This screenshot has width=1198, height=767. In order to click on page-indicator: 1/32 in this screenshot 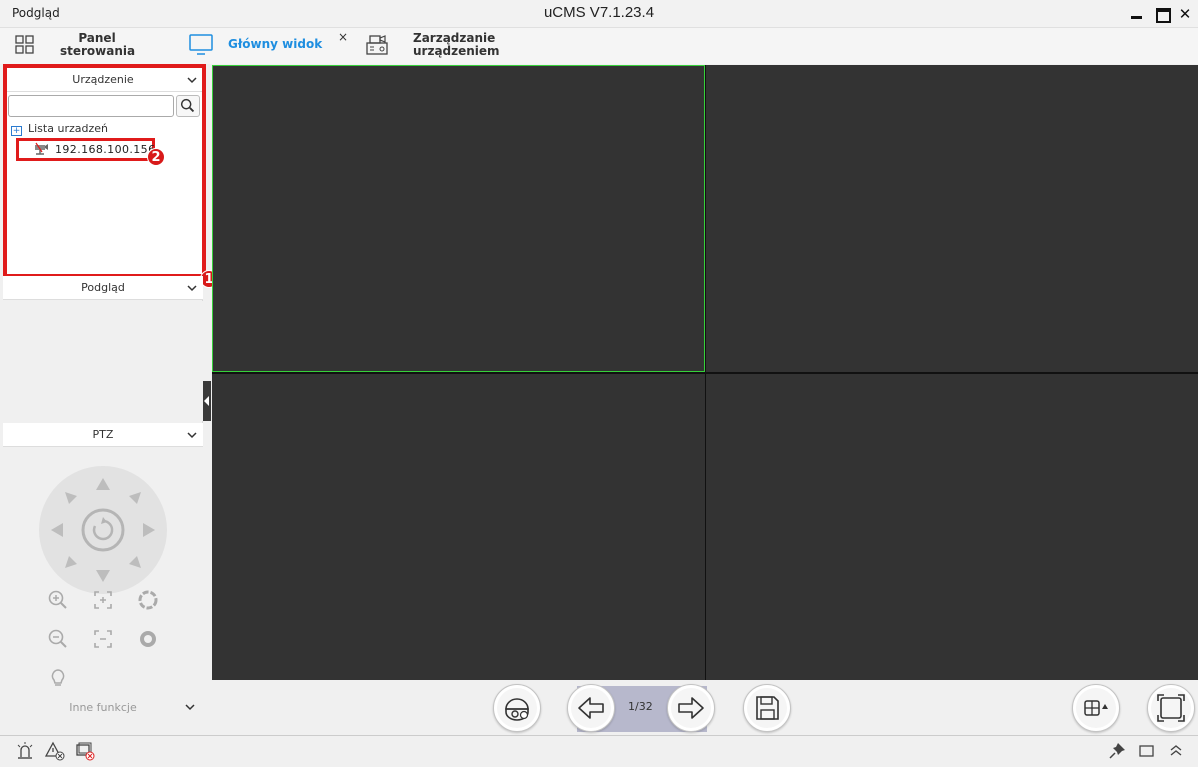, I will do `click(640, 706)`.